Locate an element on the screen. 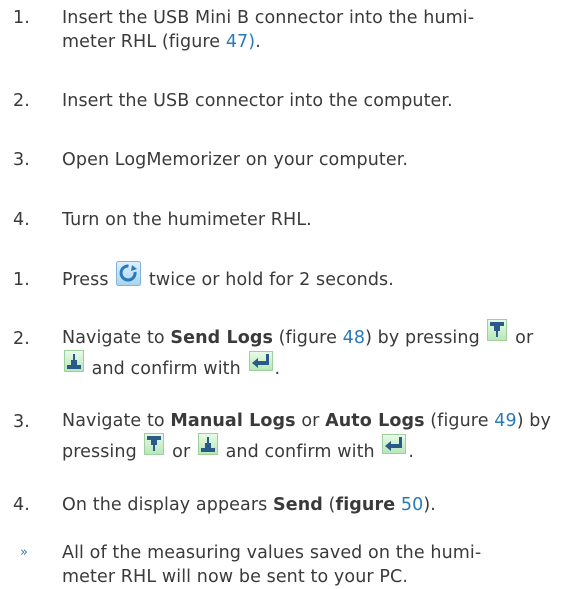 The height and width of the screenshot is (589, 574). step-text: twice or hold for 2 seconds. is located at coordinates (271, 280).